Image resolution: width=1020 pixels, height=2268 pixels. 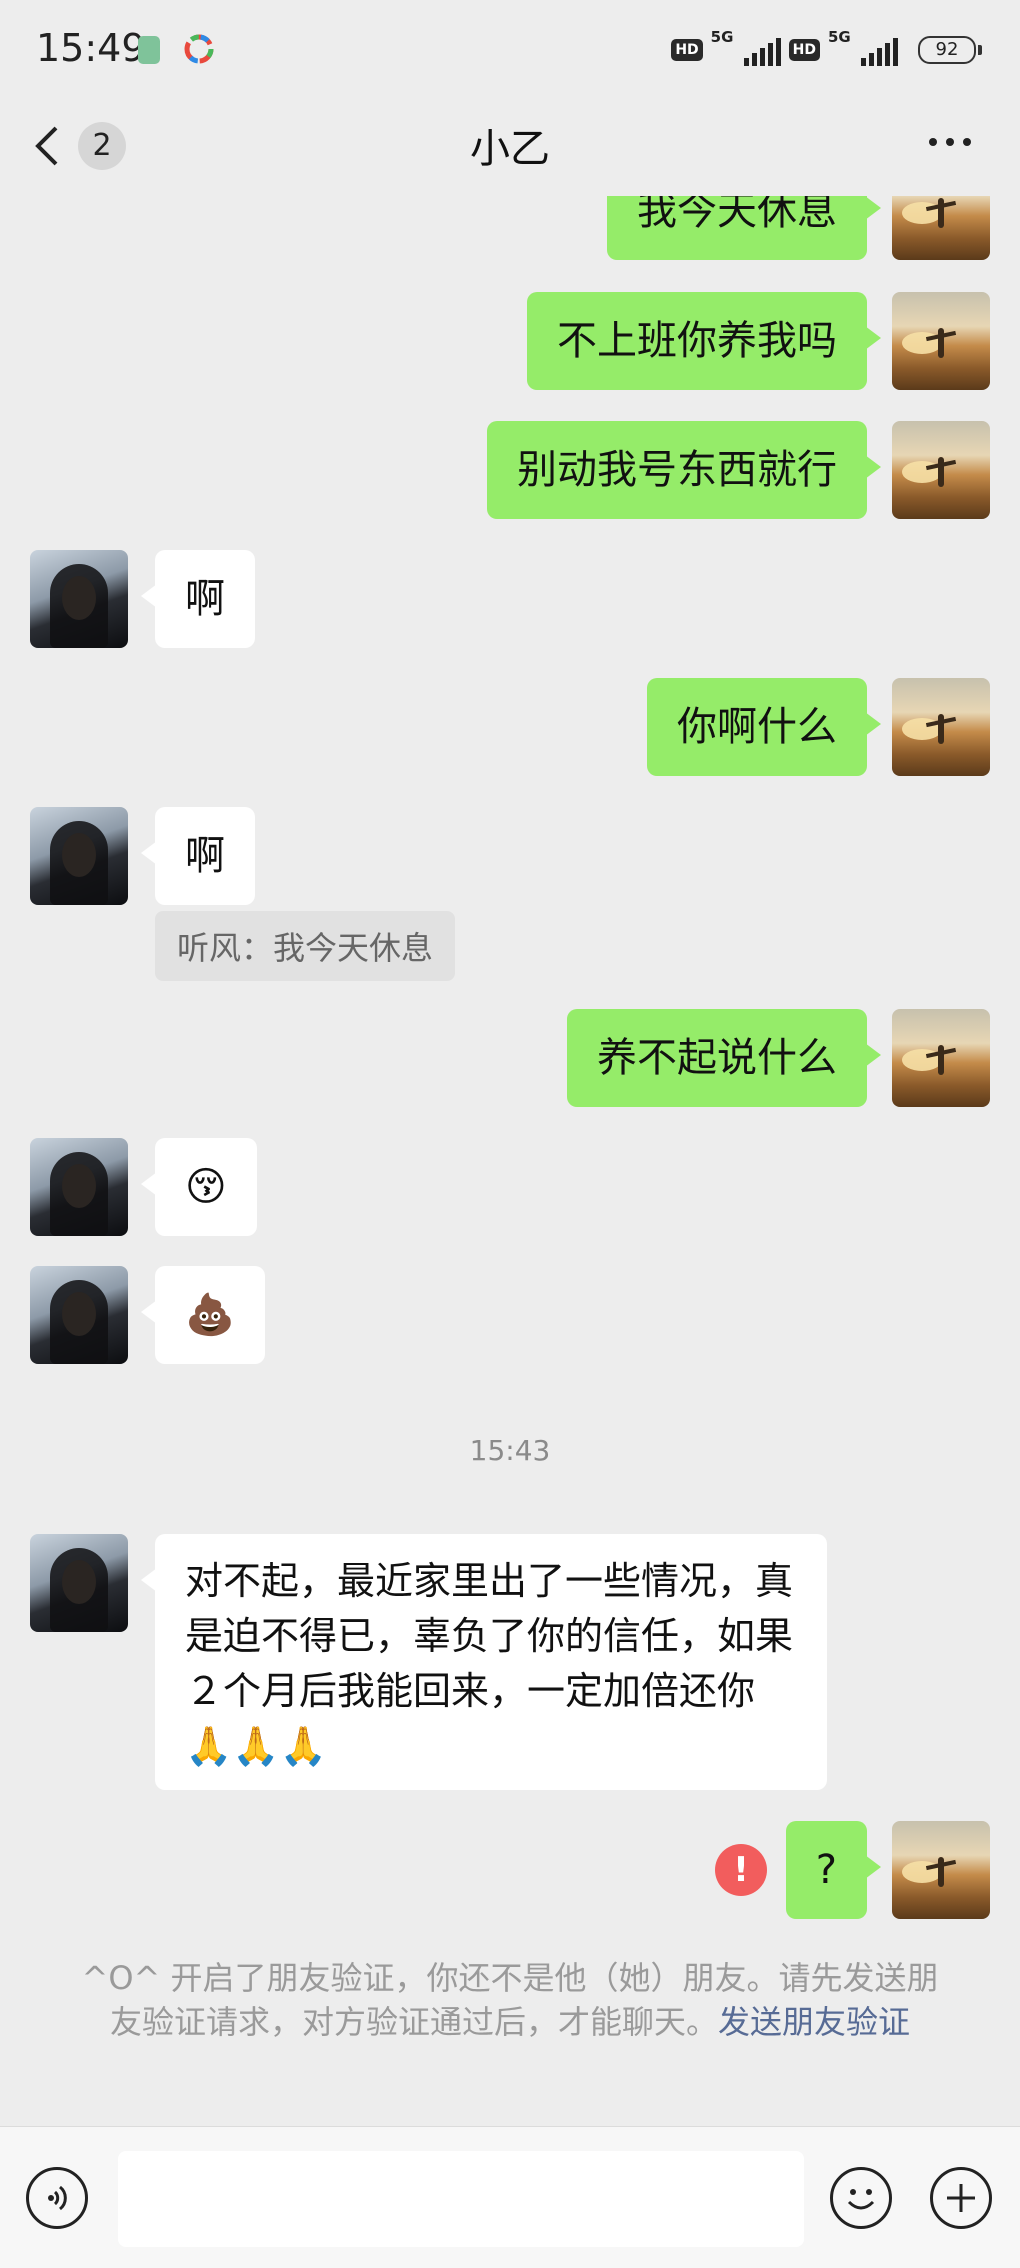 I want to click on emoji-button, so click(x=861, y=2198).